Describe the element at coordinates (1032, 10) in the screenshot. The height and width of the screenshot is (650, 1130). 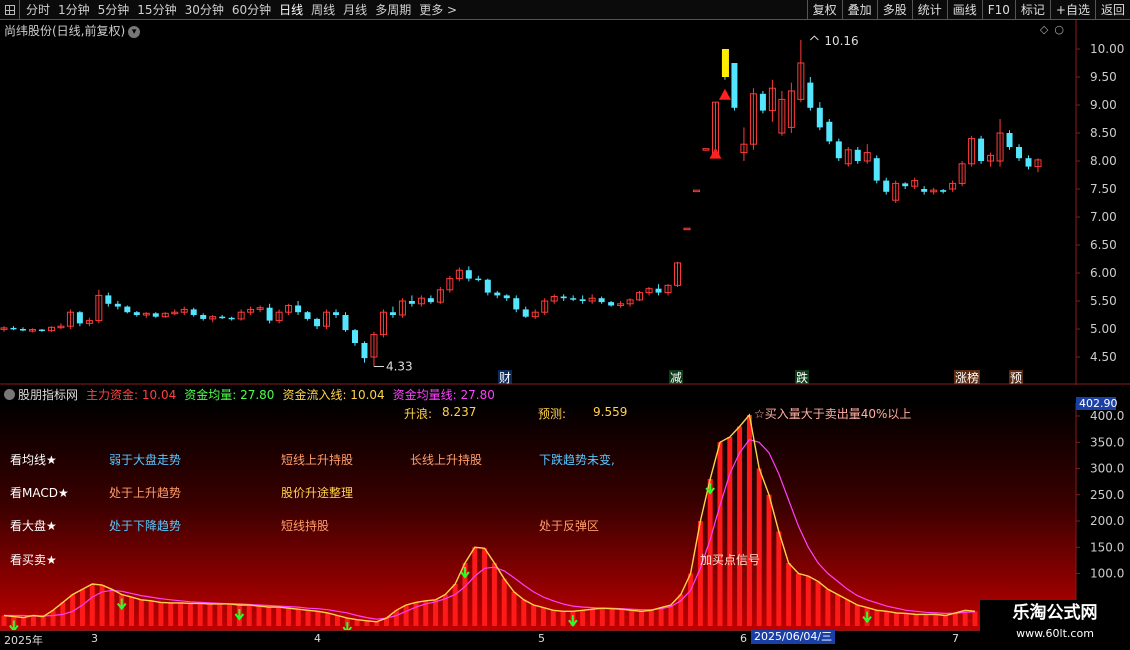
I see `mark-button: 标记` at that location.